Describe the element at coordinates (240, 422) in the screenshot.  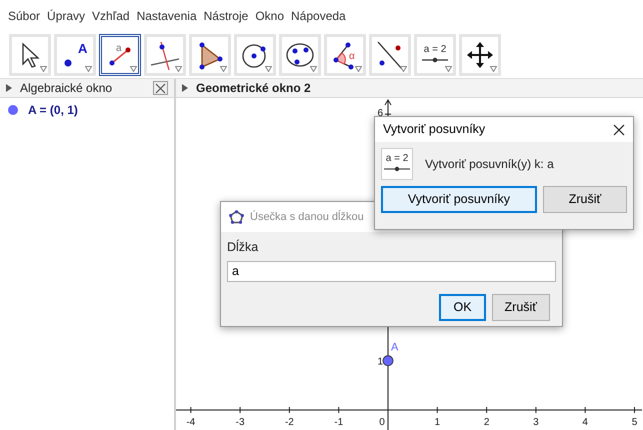
I see `axis-label: -3` at that location.